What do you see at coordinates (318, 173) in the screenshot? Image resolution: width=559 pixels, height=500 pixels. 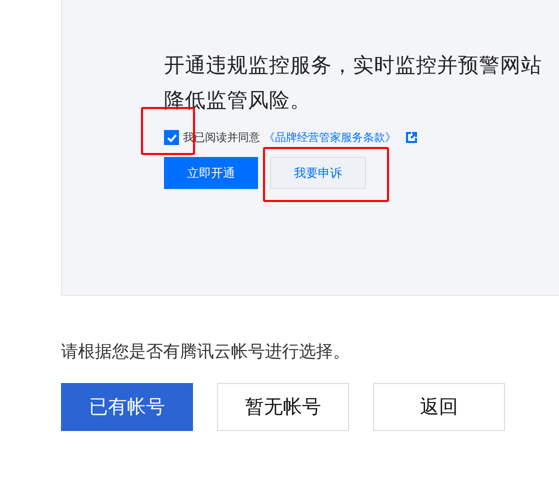 I see `appeal-button: 我要申诉` at bounding box center [318, 173].